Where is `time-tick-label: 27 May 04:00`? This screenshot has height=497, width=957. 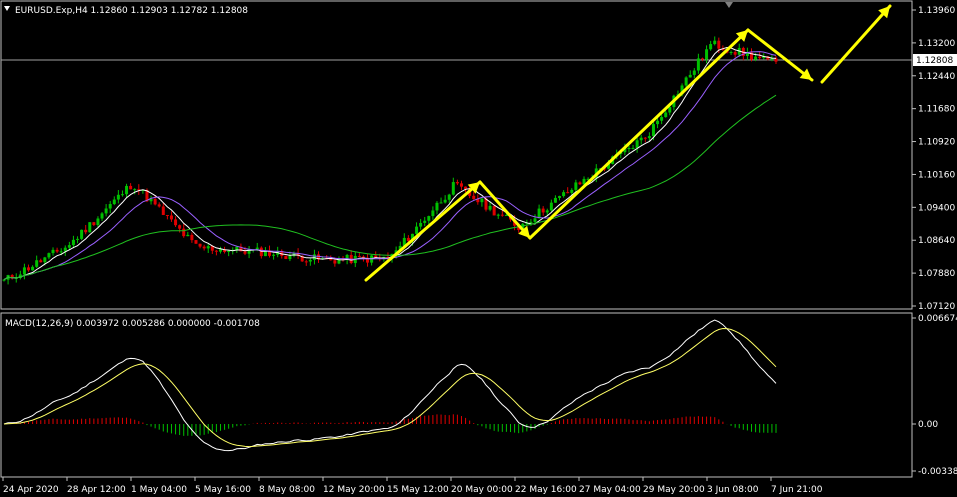 time-tick-label: 27 May 04:00 is located at coordinates (610, 490).